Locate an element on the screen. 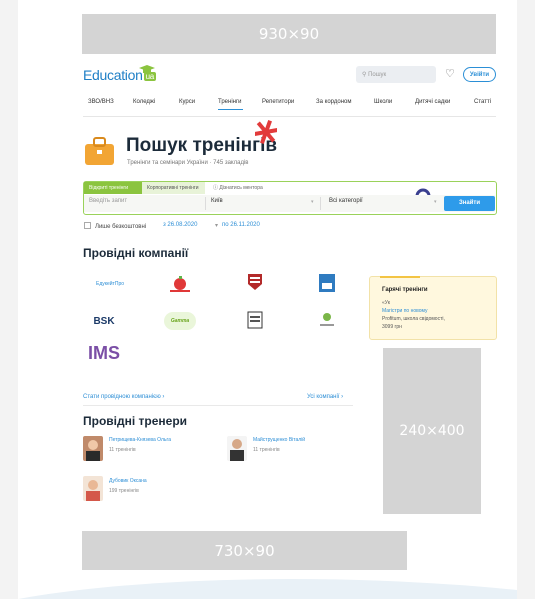 The width and height of the screenshot is (535, 599). trainers-heading: Провідні тренери is located at coordinates (135, 421).